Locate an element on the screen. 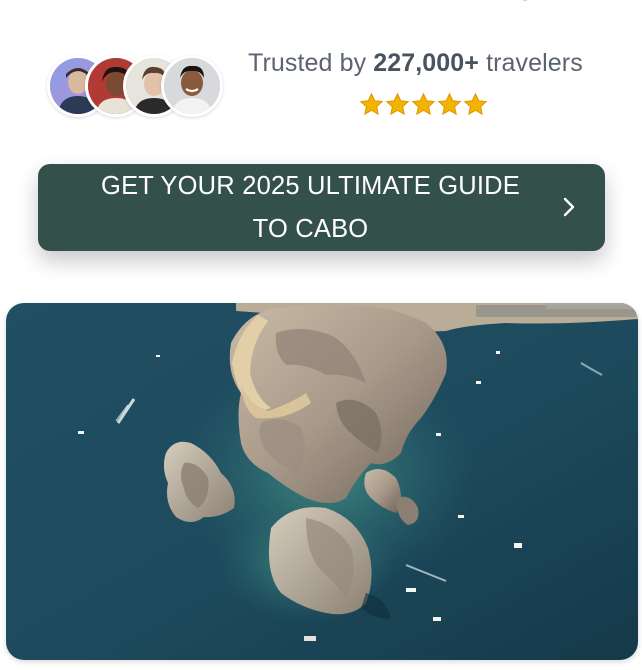 The height and width of the screenshot is (670, 642). rating-stars is located at coordinates (423, 107).